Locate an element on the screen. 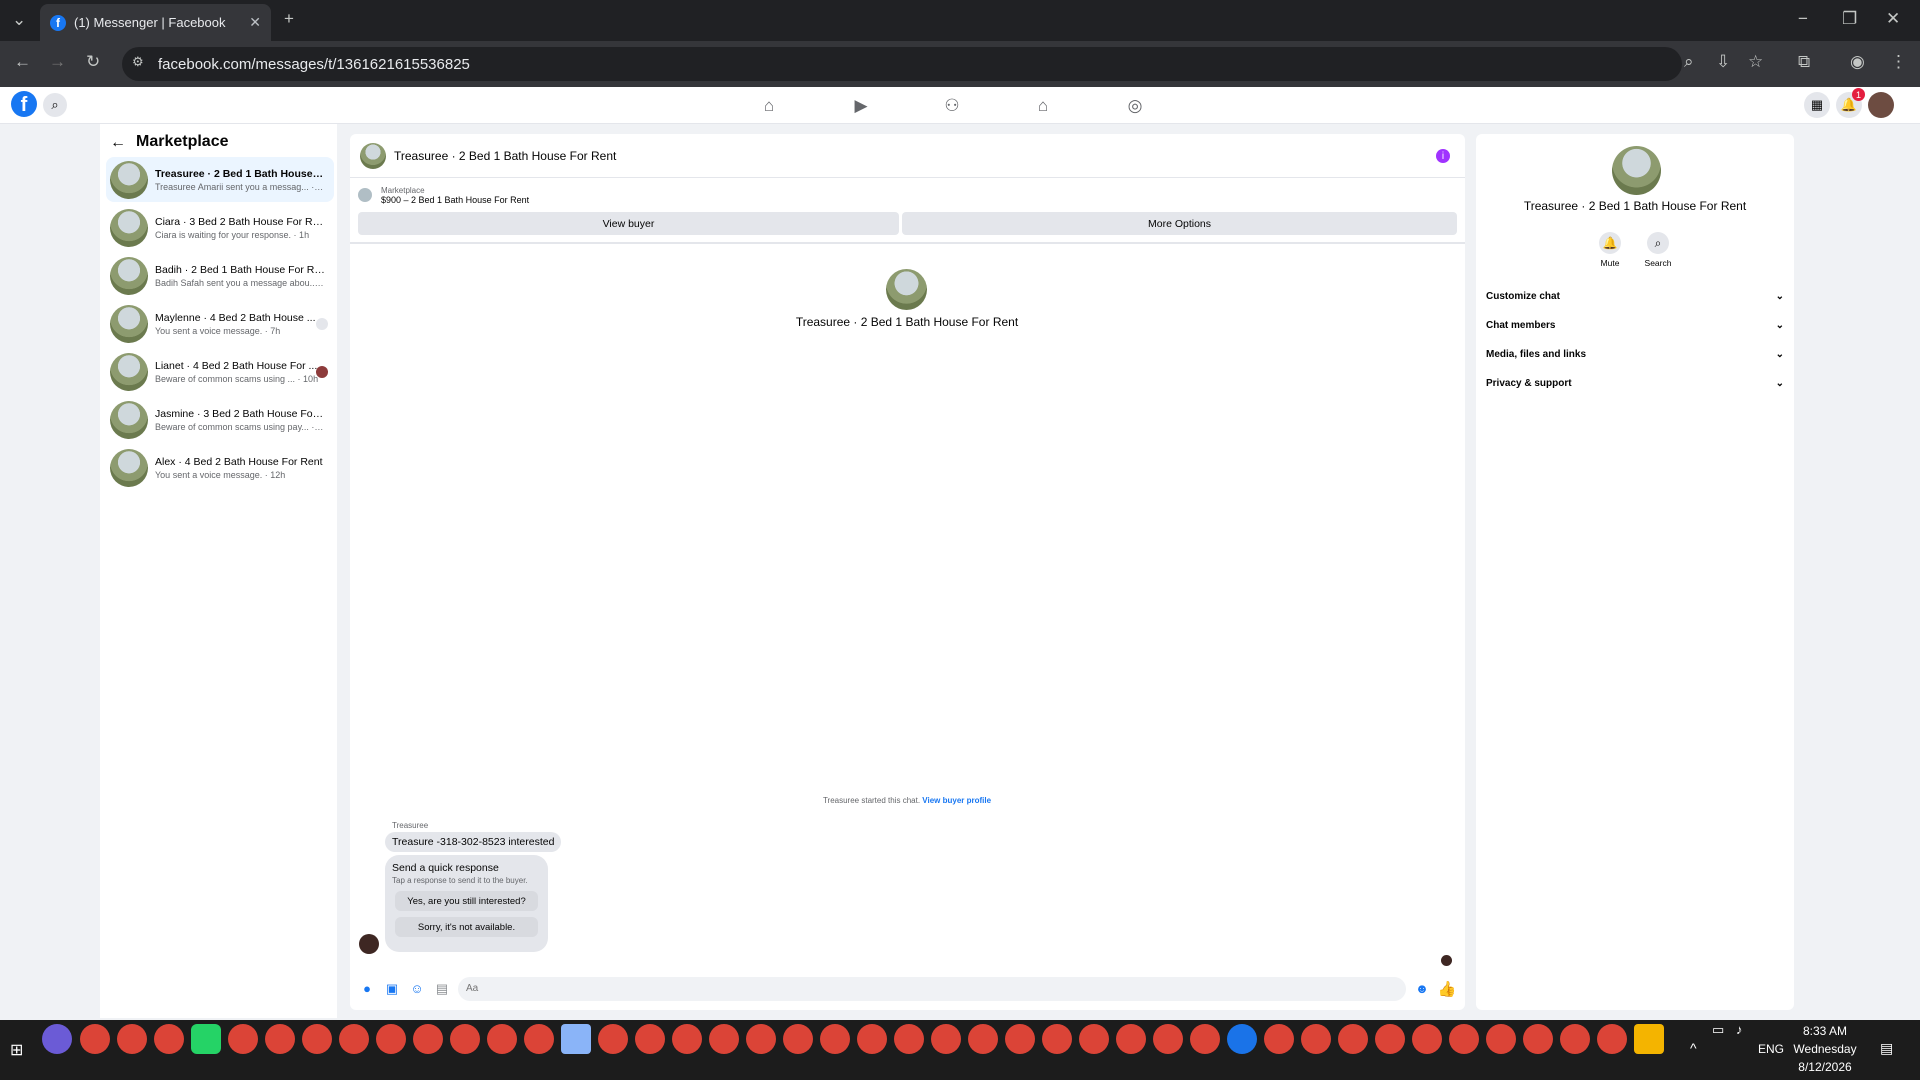 This screenshot has height=1080, width=1920. install-app-icon: ⇩ is located at coordinates (1723, 62).